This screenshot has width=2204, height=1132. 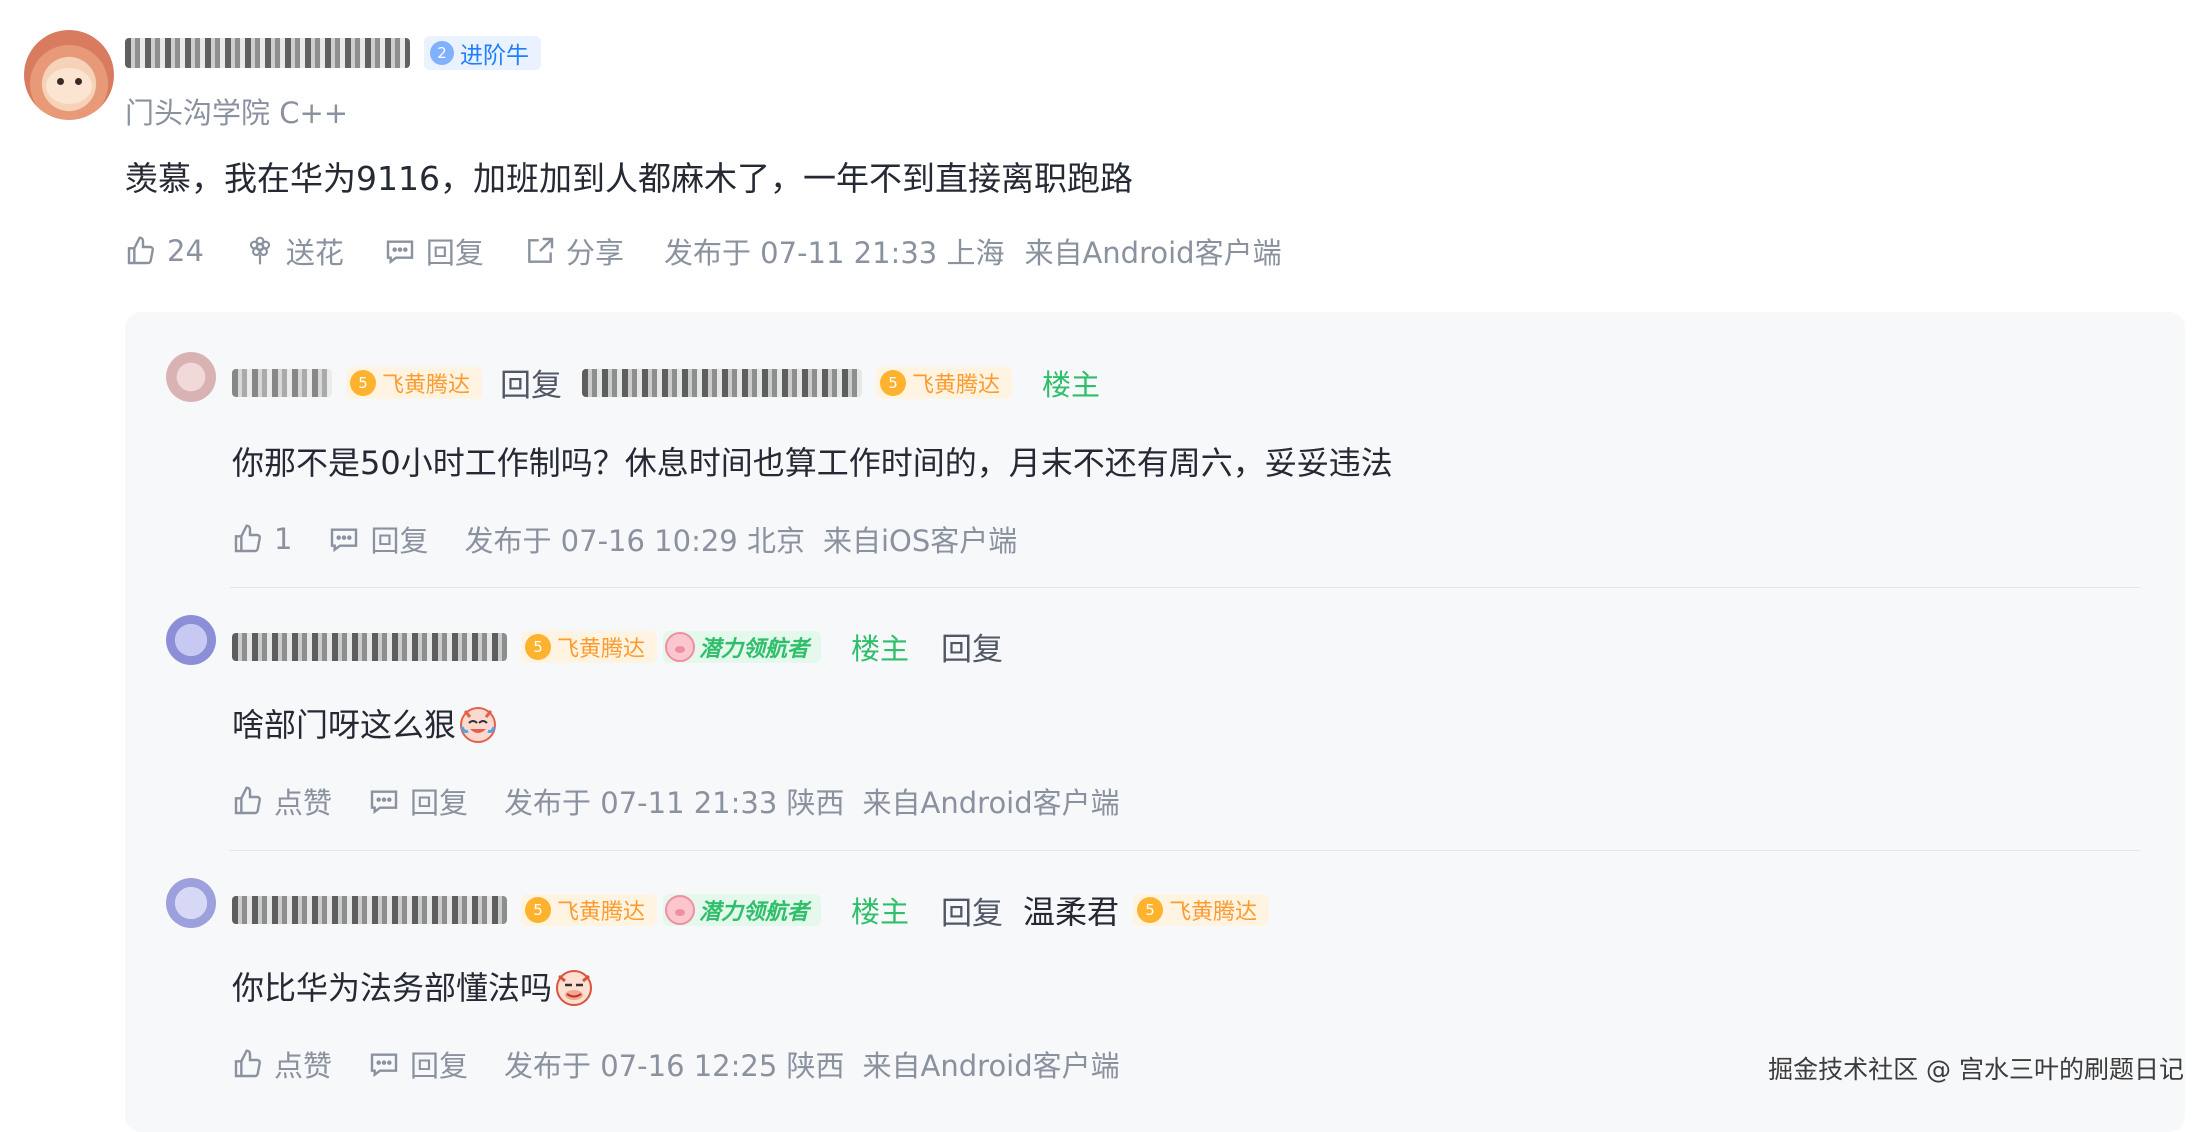 I want to click on send-flower-button: 送花, so click(x=294, y=251).